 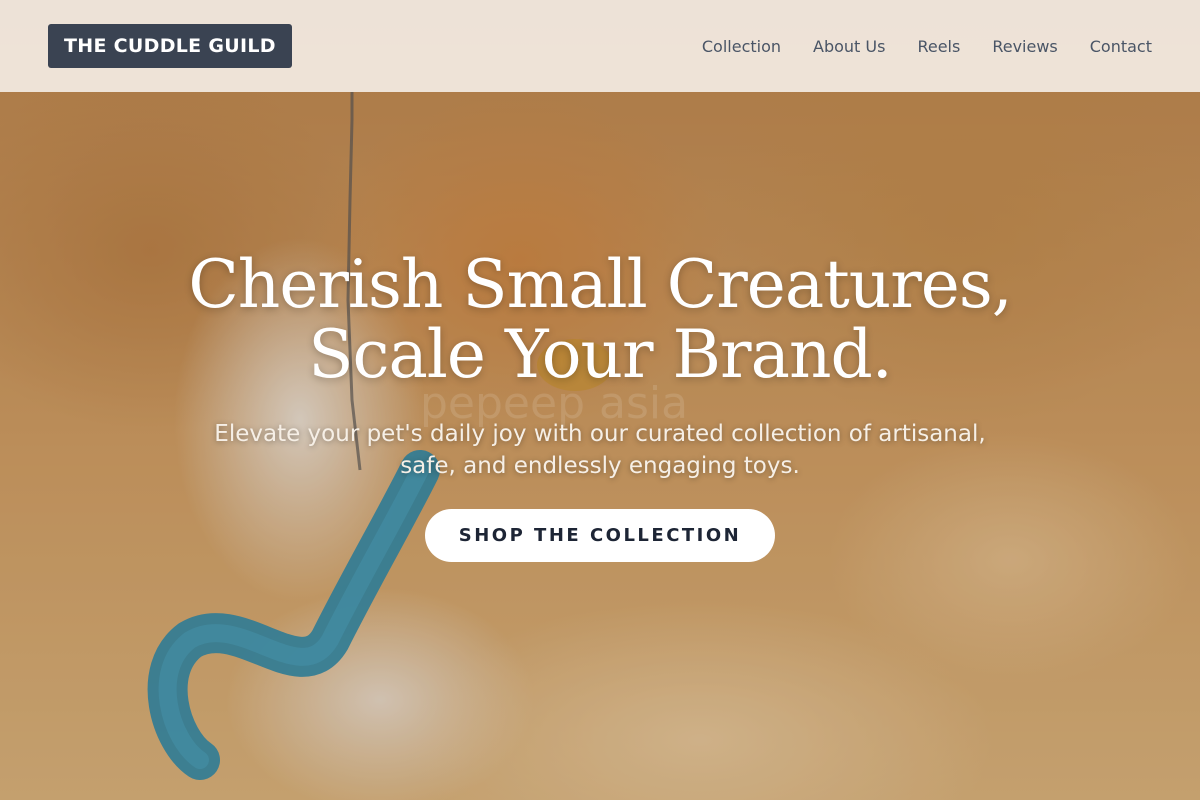 What do you see at coordinates (1024, 46) in the screenshot?
I see `nav-link-reviews: Reviews` at bounding box center [1024, 46].